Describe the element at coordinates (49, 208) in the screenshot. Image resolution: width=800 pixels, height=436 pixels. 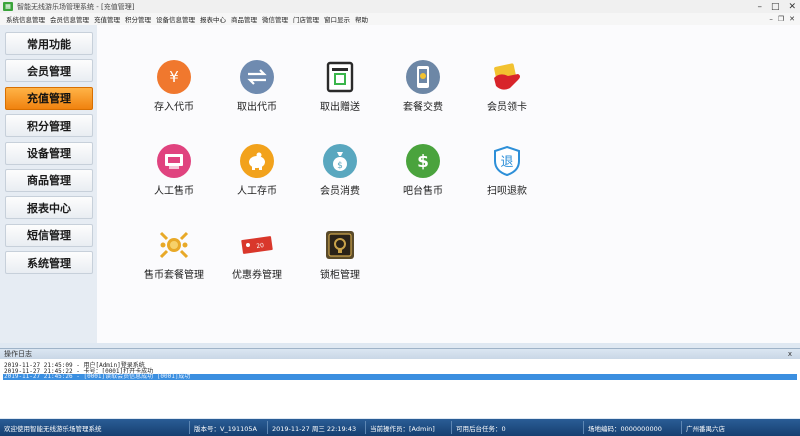
I see `sidebar-item-reports: 报表中心` at that location.